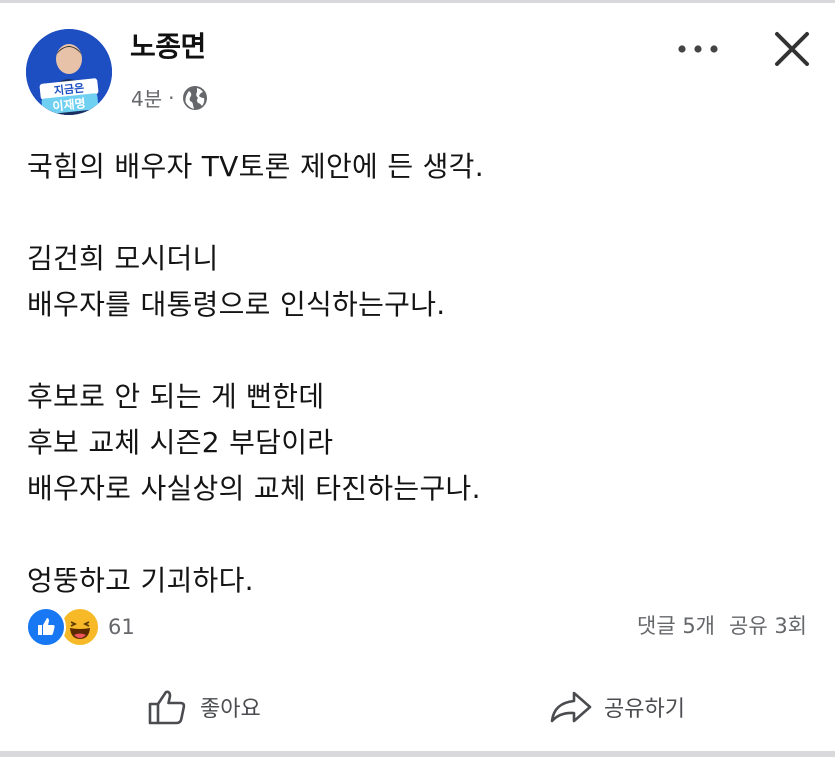  I want to click on like-reaction-icon, so click(46, 627).